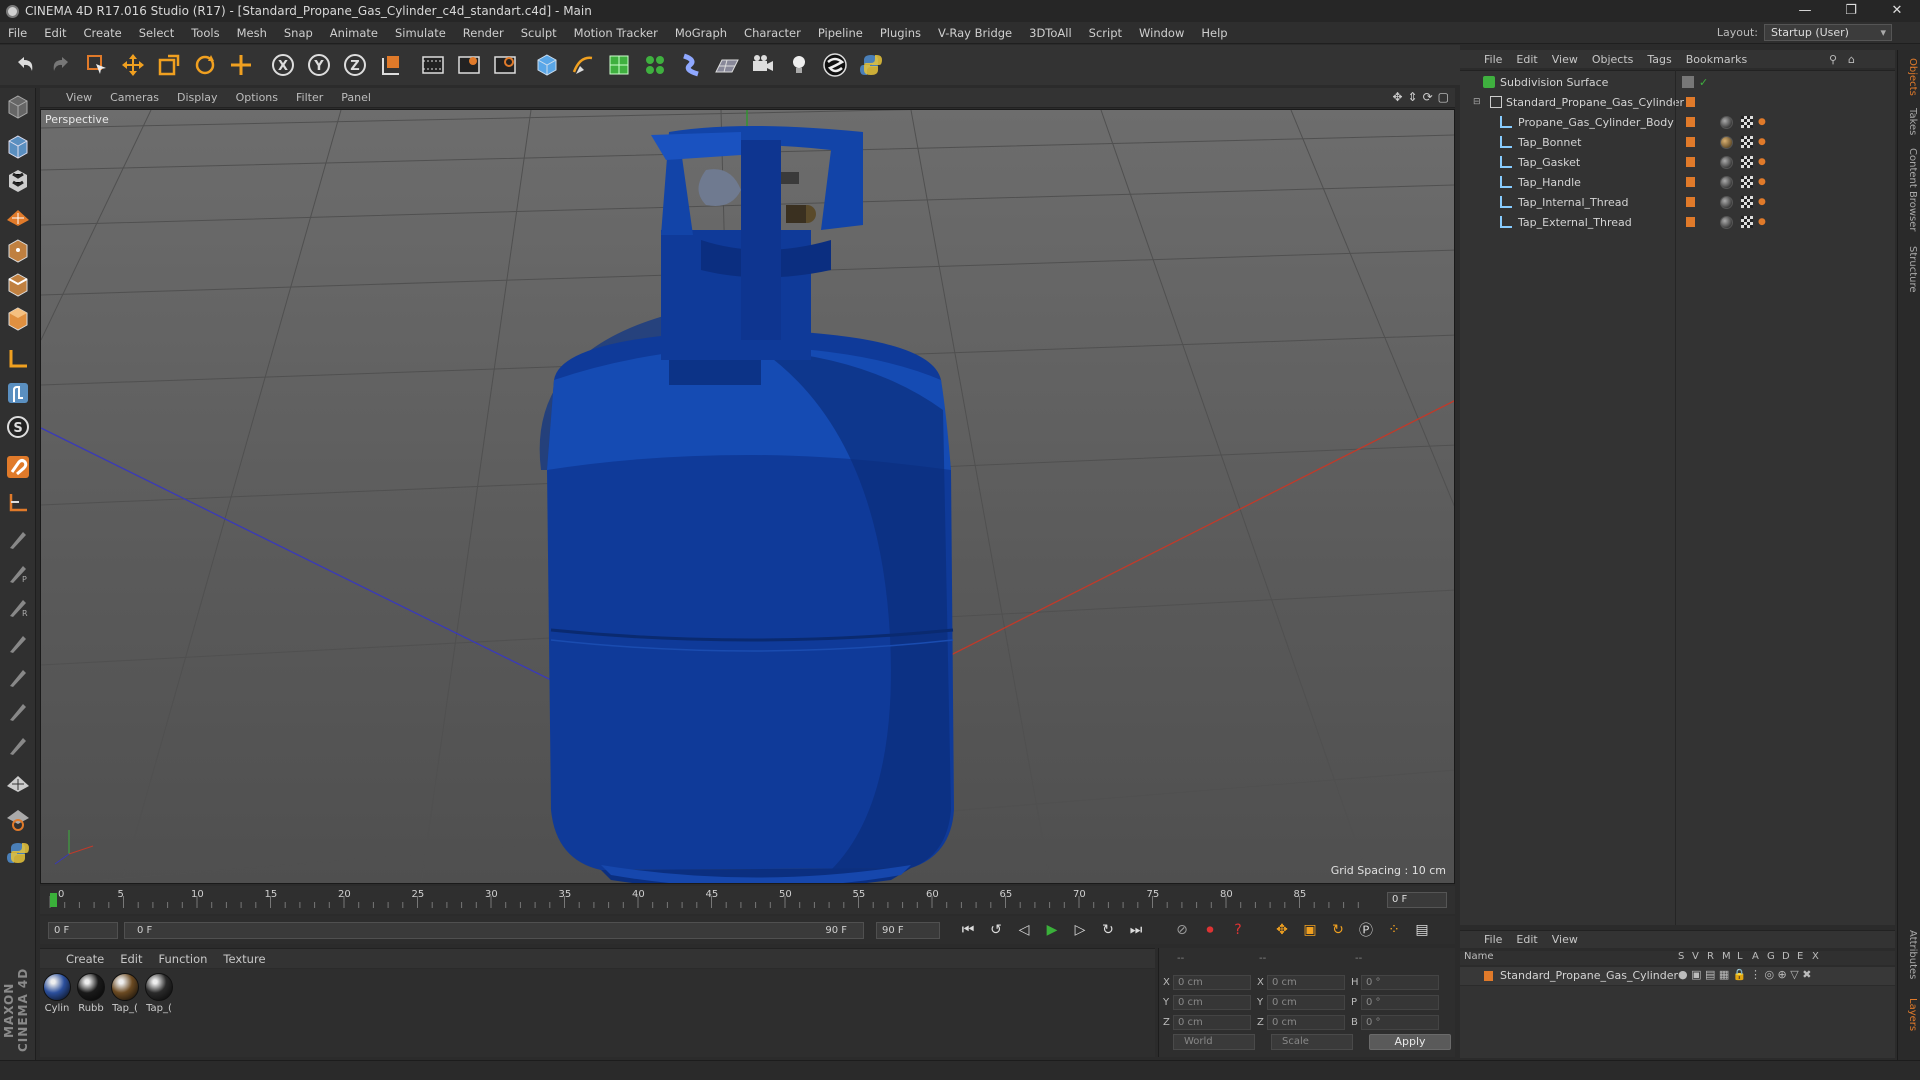 The height and width of the screenshot is (1080, 1920). Describe the element at coordinates (156, 33) in the screenshot. I see `menu-select: Select` at that location.